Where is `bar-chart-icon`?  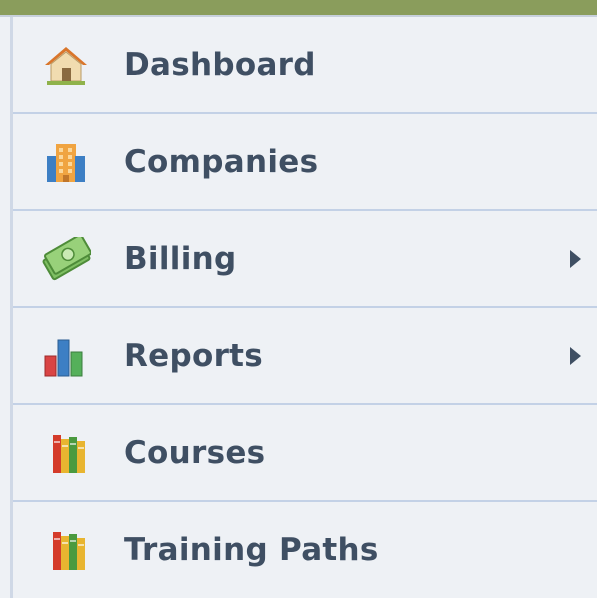
bar-chart-icon is located at coordinates (66, 356).